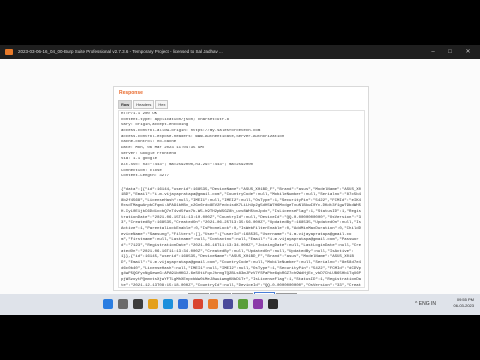  Describe the element at coordinates (138, 304) in the screenshot. I see `task-view-icon` at that location.